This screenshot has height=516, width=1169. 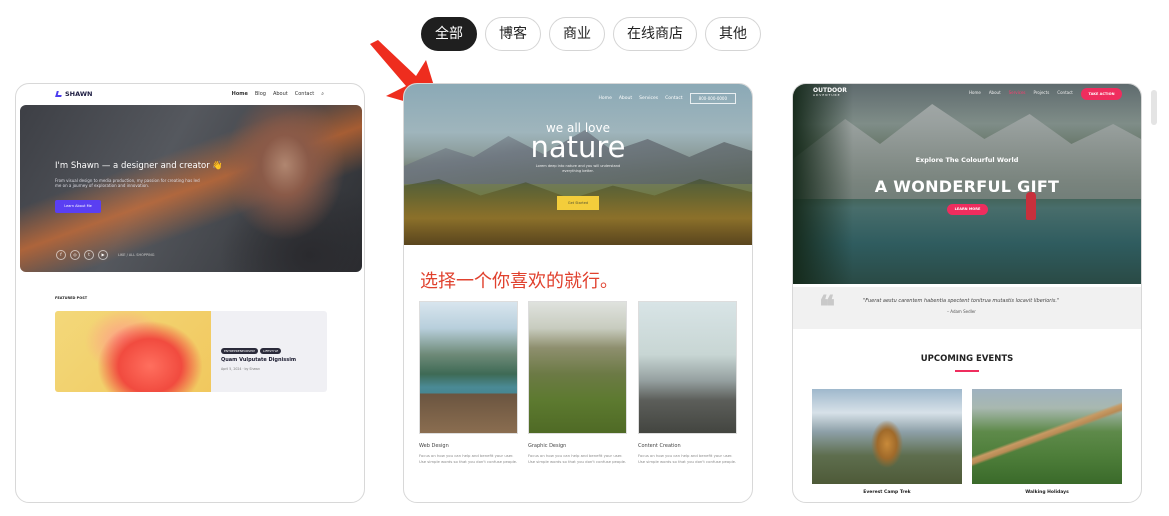 What do you see at coordinates (577, 34) in the screenshot?
I see `filter-business: 商业` at bounding box center [577, 34].